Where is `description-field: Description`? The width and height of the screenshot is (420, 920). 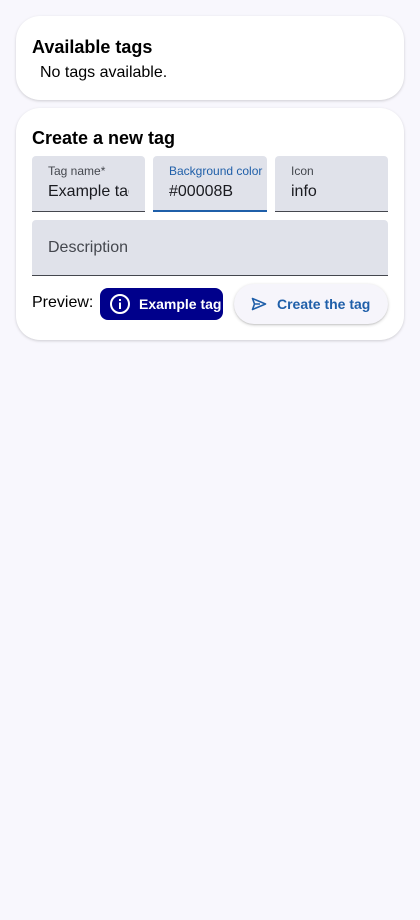 description-field: Description is located at coordinates (210, 248).